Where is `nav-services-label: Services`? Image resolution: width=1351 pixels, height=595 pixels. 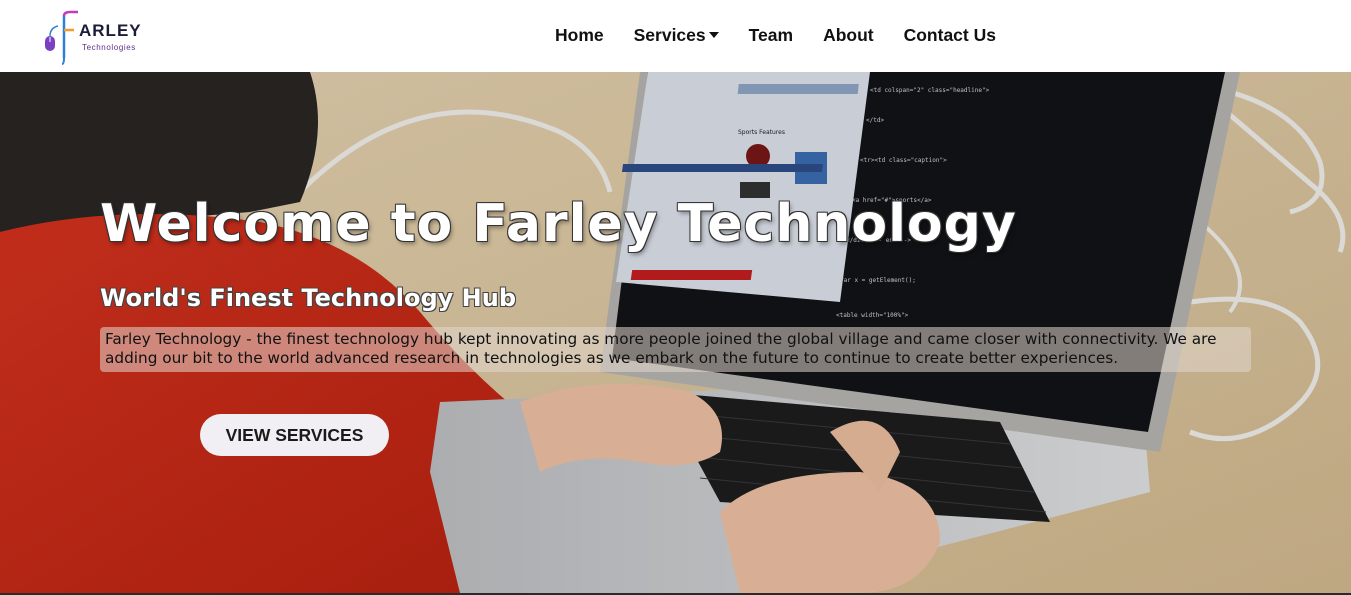
nav-services-label: Services is located at coordinates (669, 34).